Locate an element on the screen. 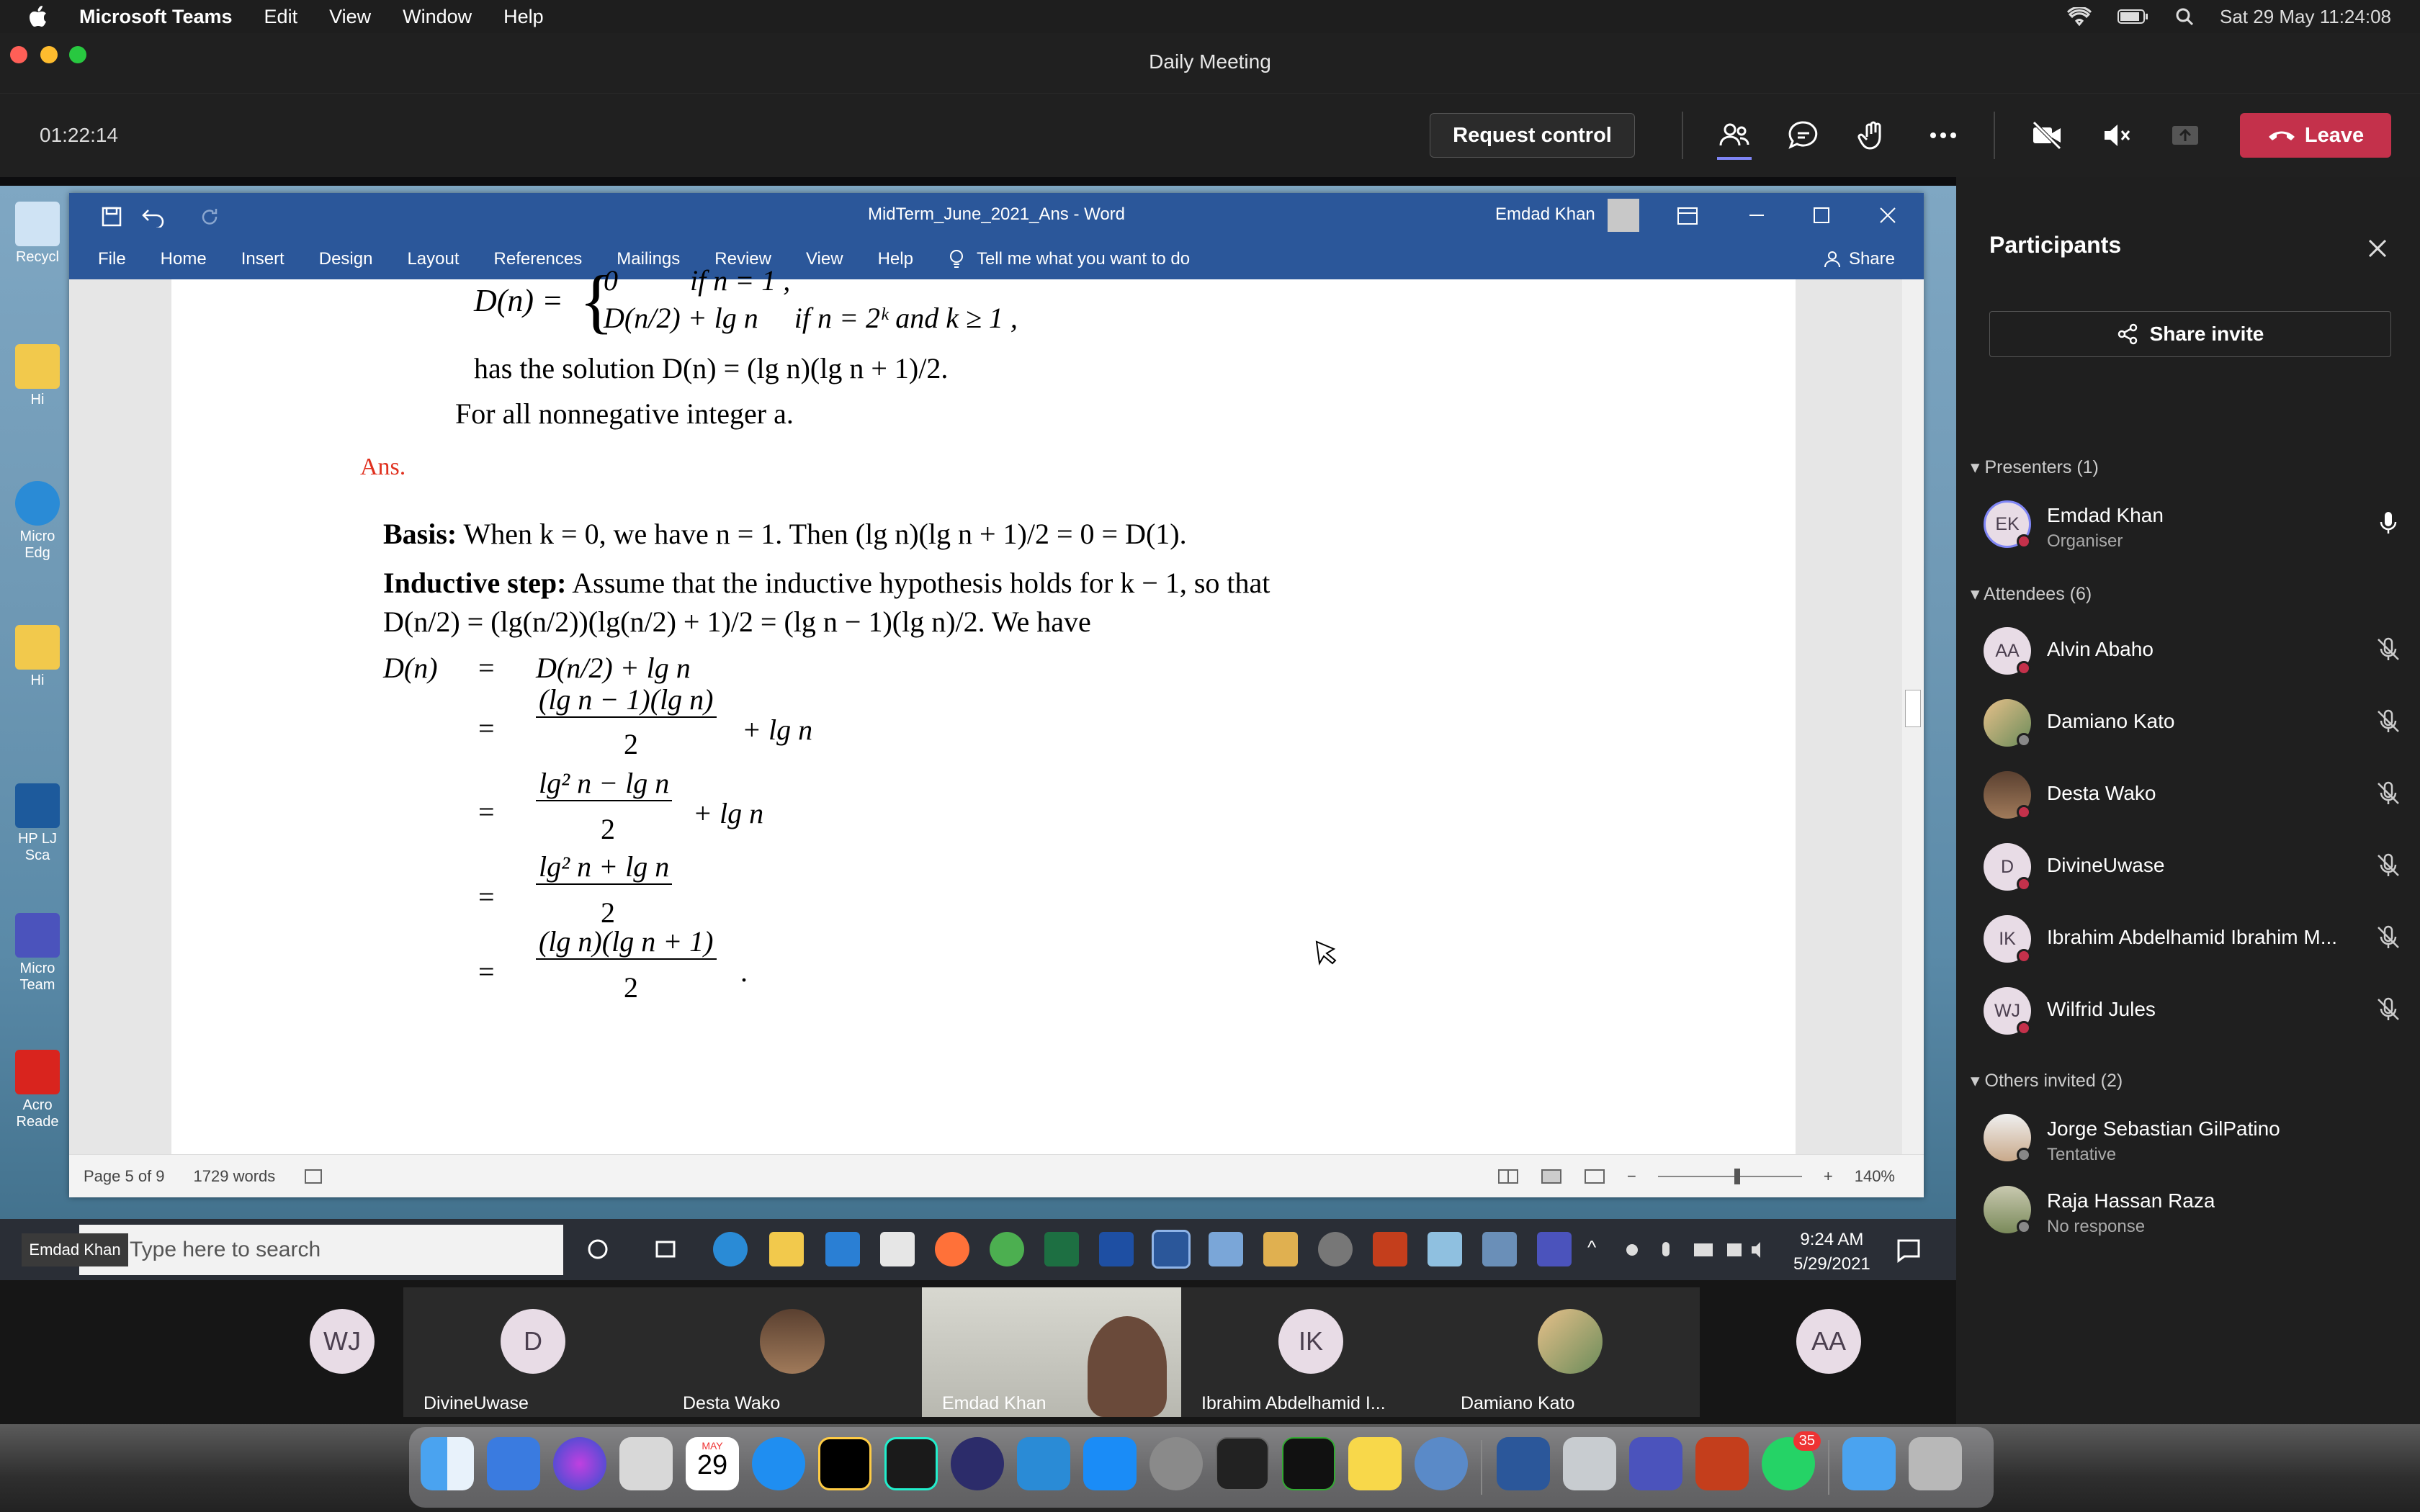  preview-icon is located at coordinates (1589, 1463).